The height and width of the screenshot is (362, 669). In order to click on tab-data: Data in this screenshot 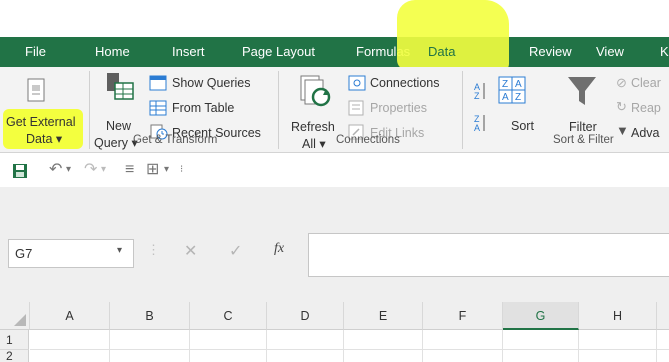, I will do `click(441, 52)`.